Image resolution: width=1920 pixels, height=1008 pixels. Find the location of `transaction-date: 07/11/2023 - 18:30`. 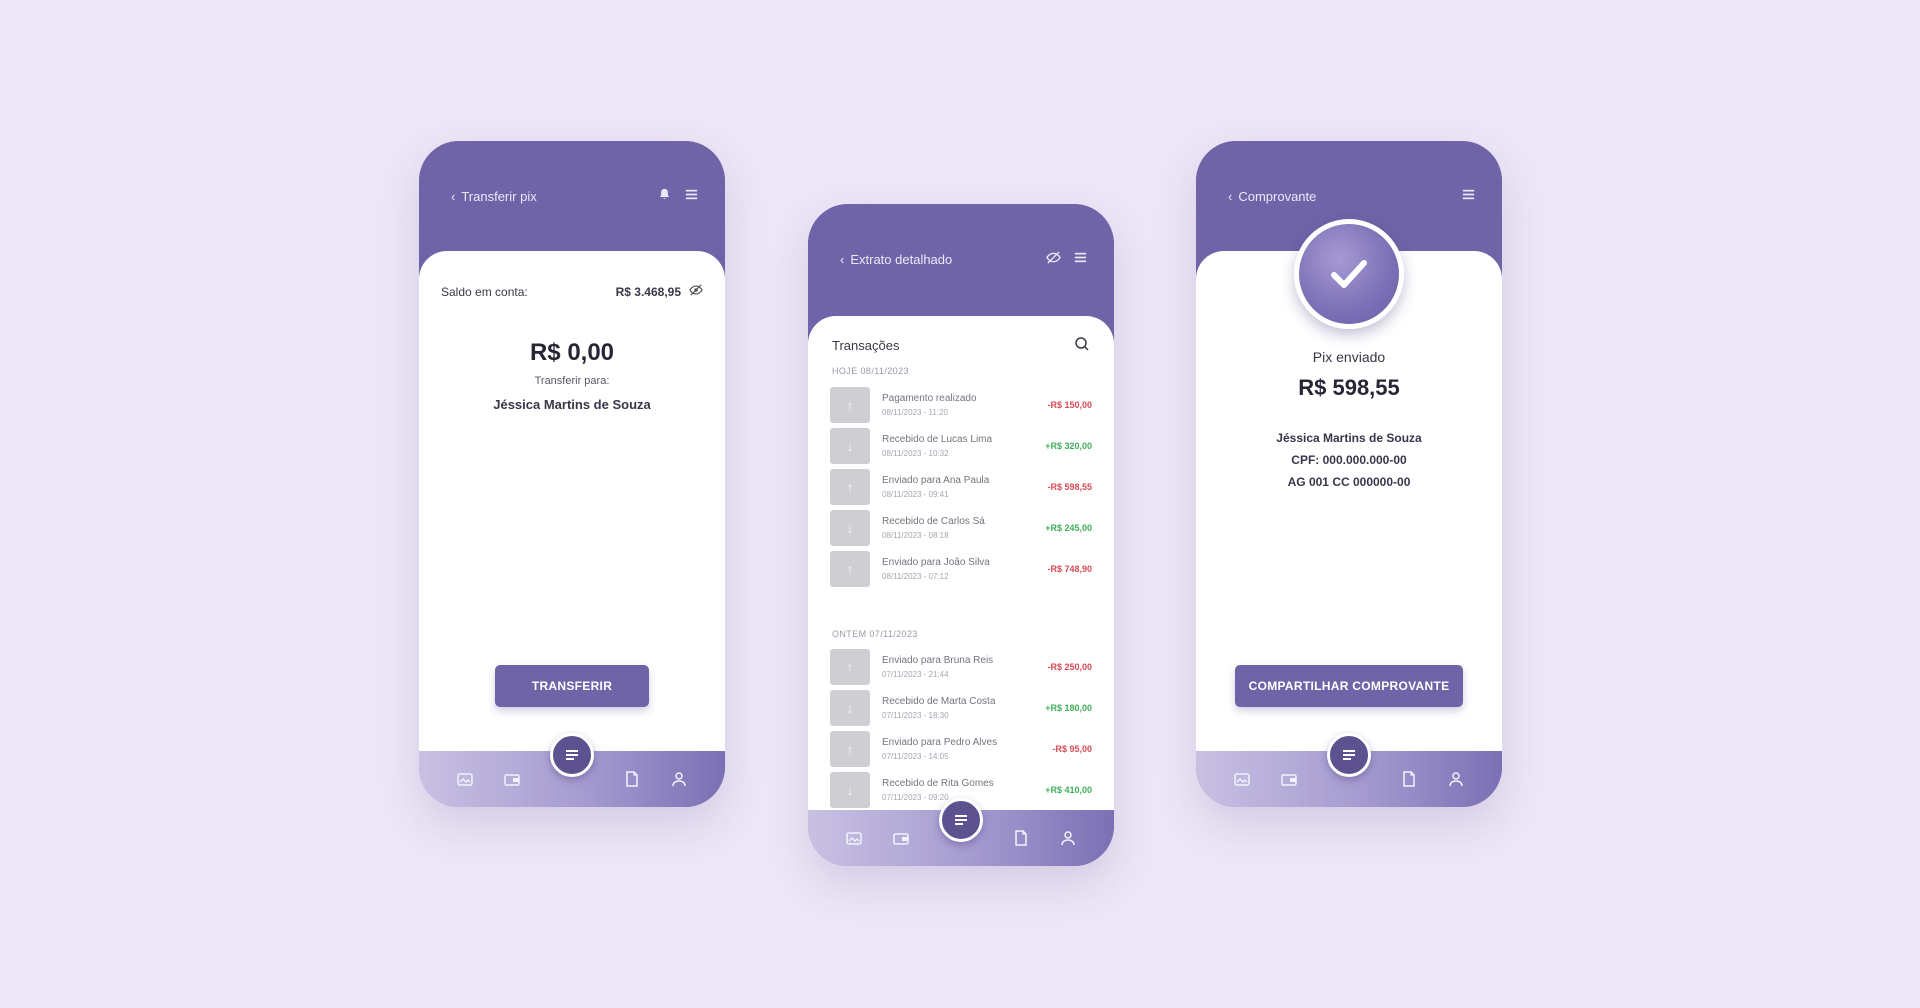

transaction-date: 07/11/2023 - 18:30 is located at coordinates (915, 715).